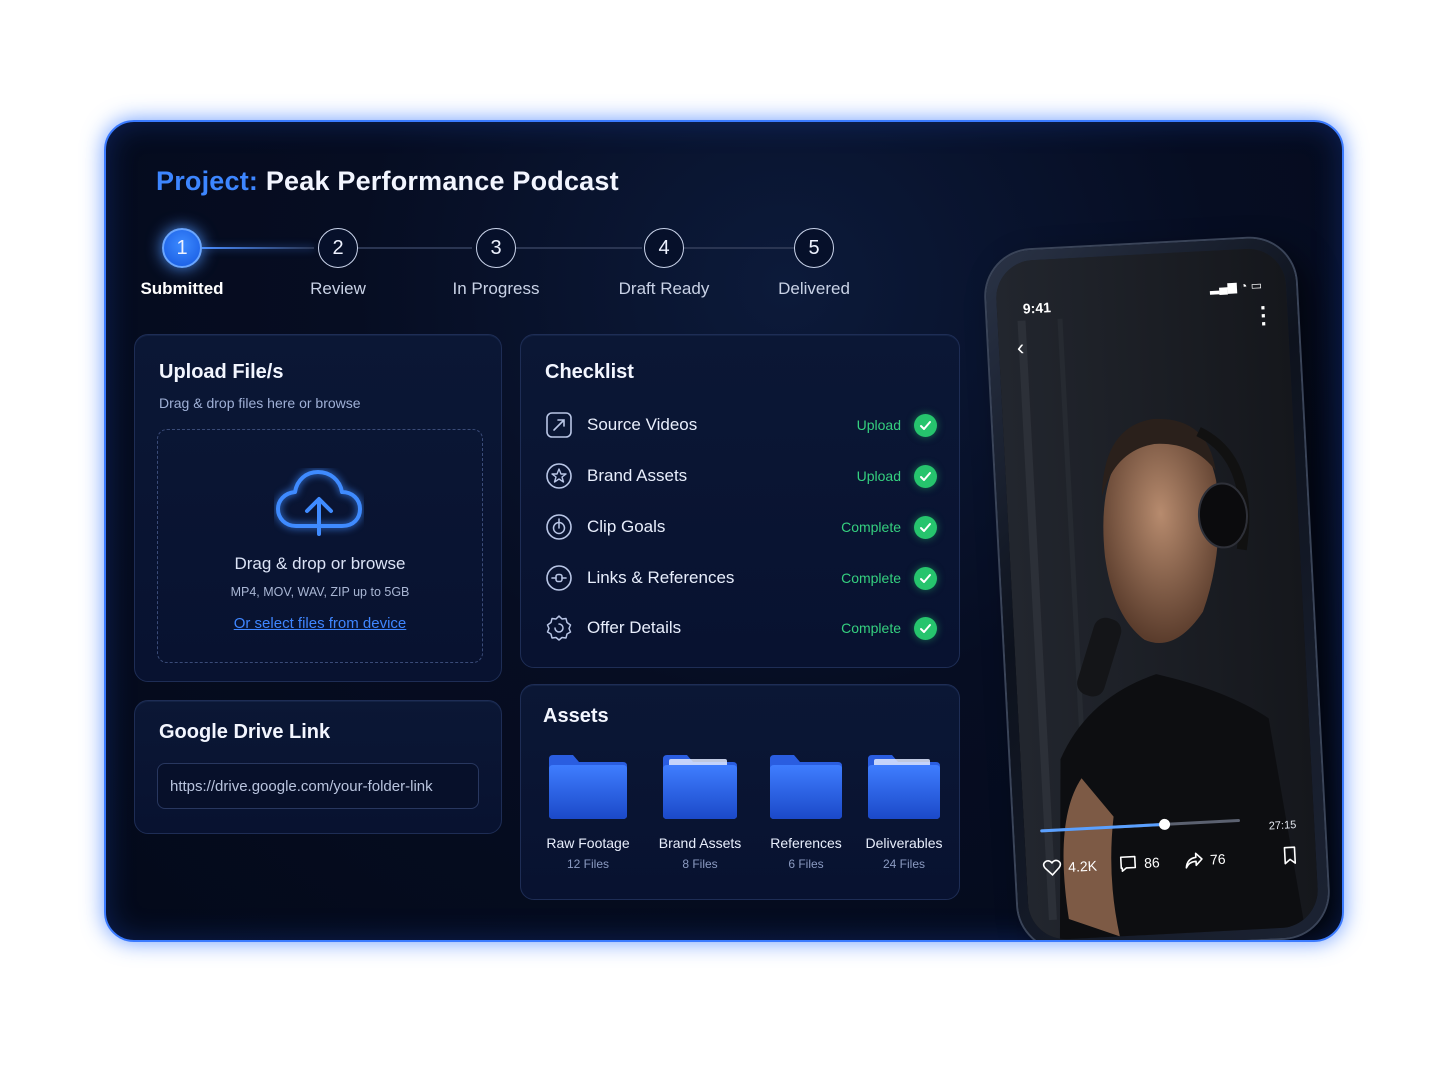  Describe the element at coordinates (320, 563) in the screenshot. I see `drop-zone-label: Drag & drop or browse` at that location.